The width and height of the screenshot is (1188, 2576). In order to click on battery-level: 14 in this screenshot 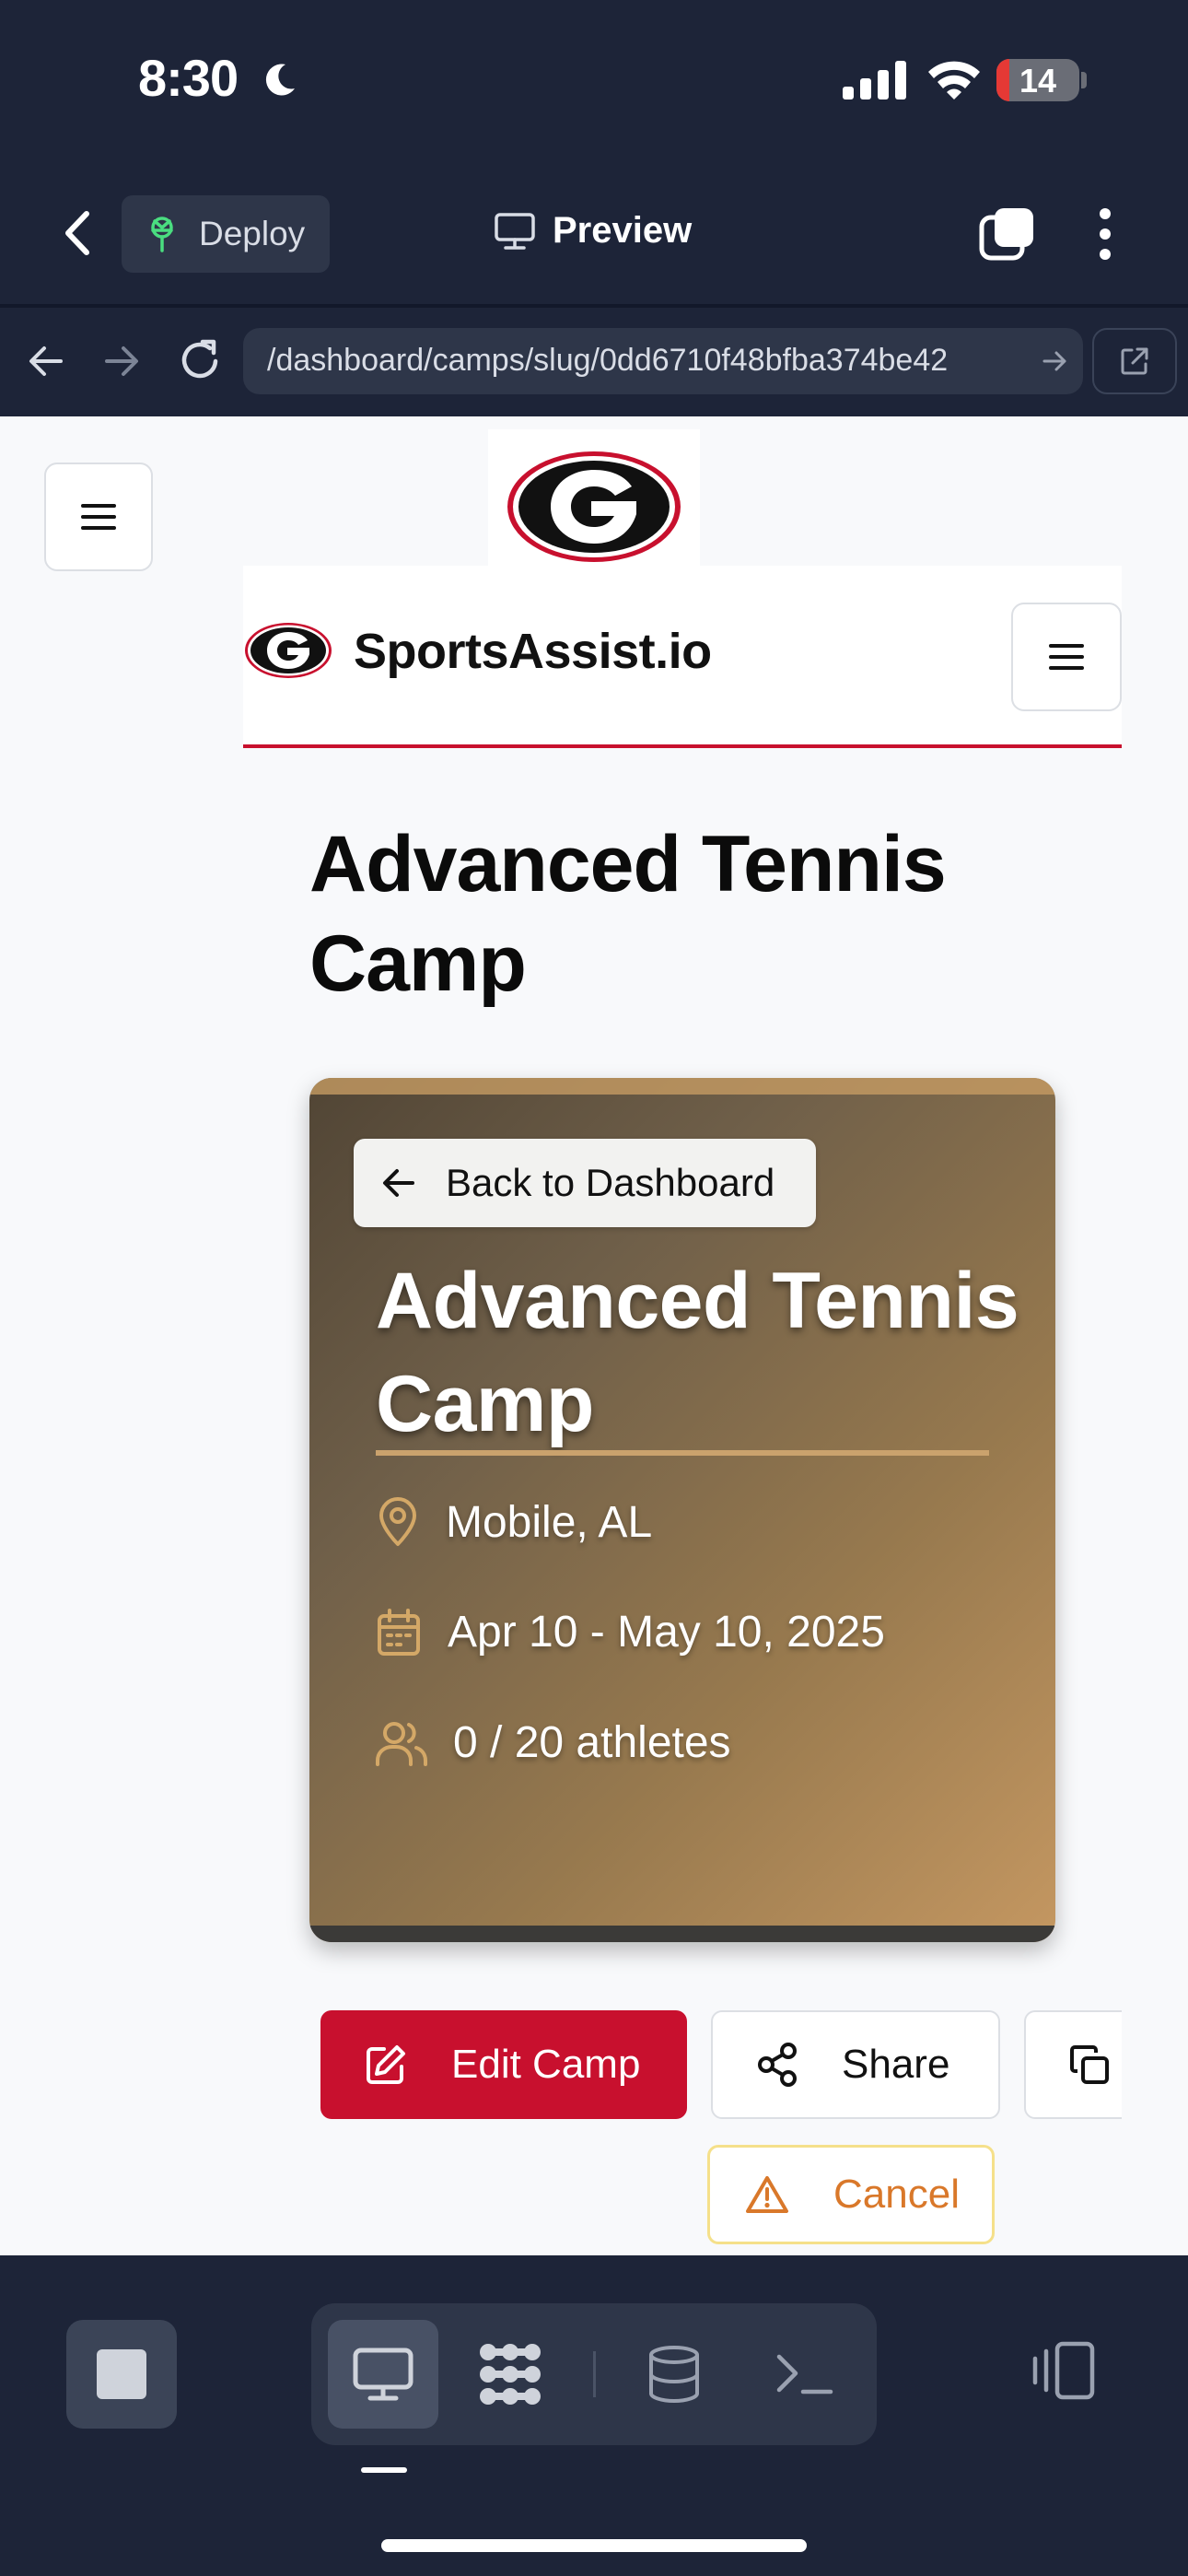, I will do `click(1038, 81)`.